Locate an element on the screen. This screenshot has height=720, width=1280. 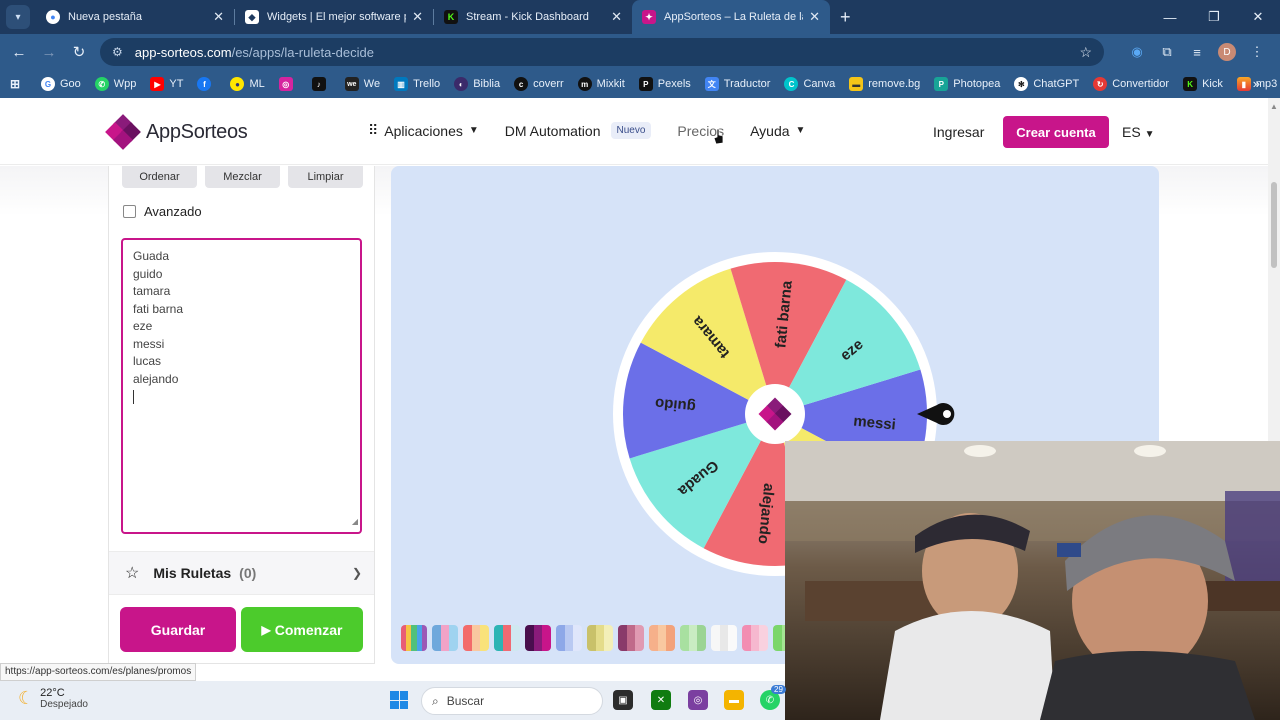
taskbar-search: ⌕ Buscar is located at coordinates (512, 701).